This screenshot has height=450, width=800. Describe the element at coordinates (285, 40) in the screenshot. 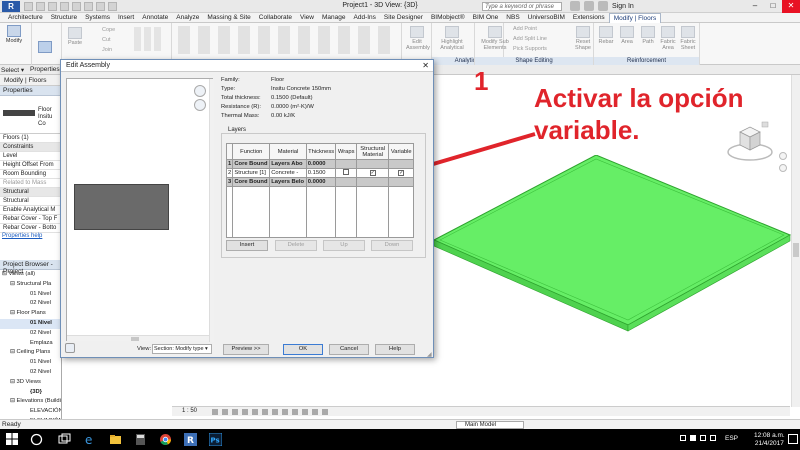

I see `modify-toolset-icons` at that location.